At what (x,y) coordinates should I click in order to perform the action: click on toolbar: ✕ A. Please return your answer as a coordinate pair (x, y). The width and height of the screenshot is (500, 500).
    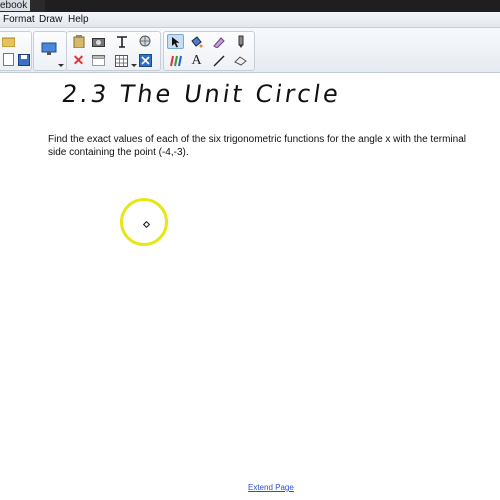
    Looking at the image, I should click on (250, 50).